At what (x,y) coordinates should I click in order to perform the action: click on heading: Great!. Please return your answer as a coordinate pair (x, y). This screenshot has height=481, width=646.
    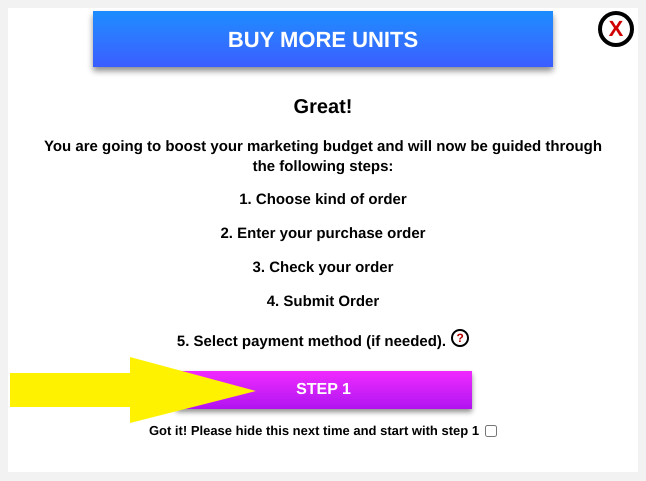
    Looking at the image, I should click on (323, 107).